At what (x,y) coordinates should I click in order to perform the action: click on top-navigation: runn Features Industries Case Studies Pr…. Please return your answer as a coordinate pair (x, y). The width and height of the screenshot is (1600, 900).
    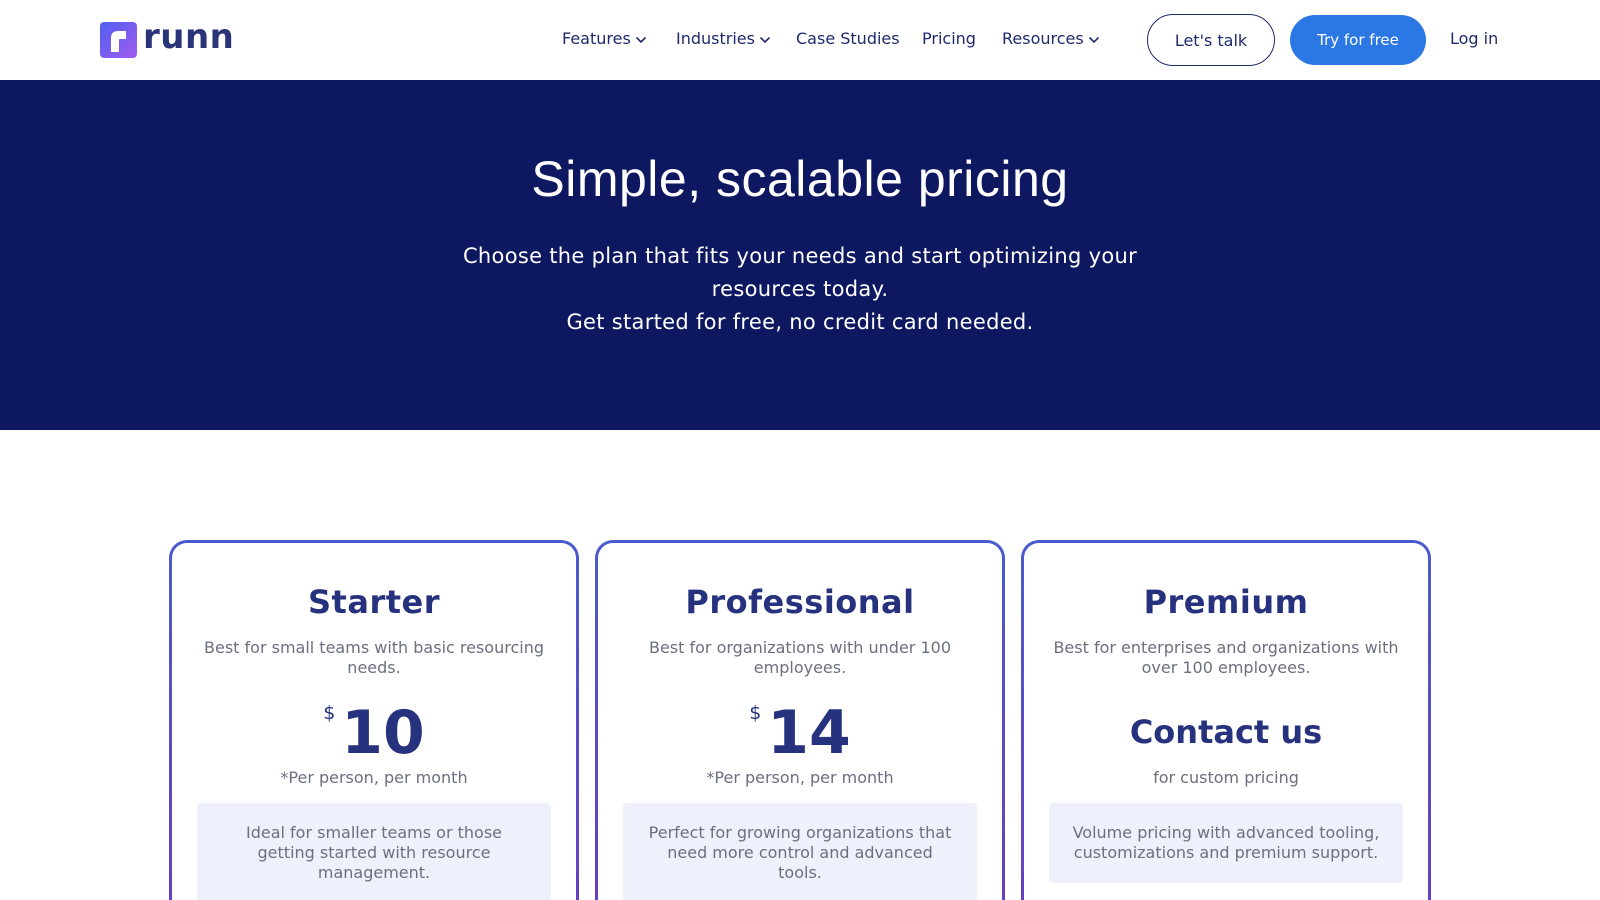
    Looking at the image, I should click on (800, 40).